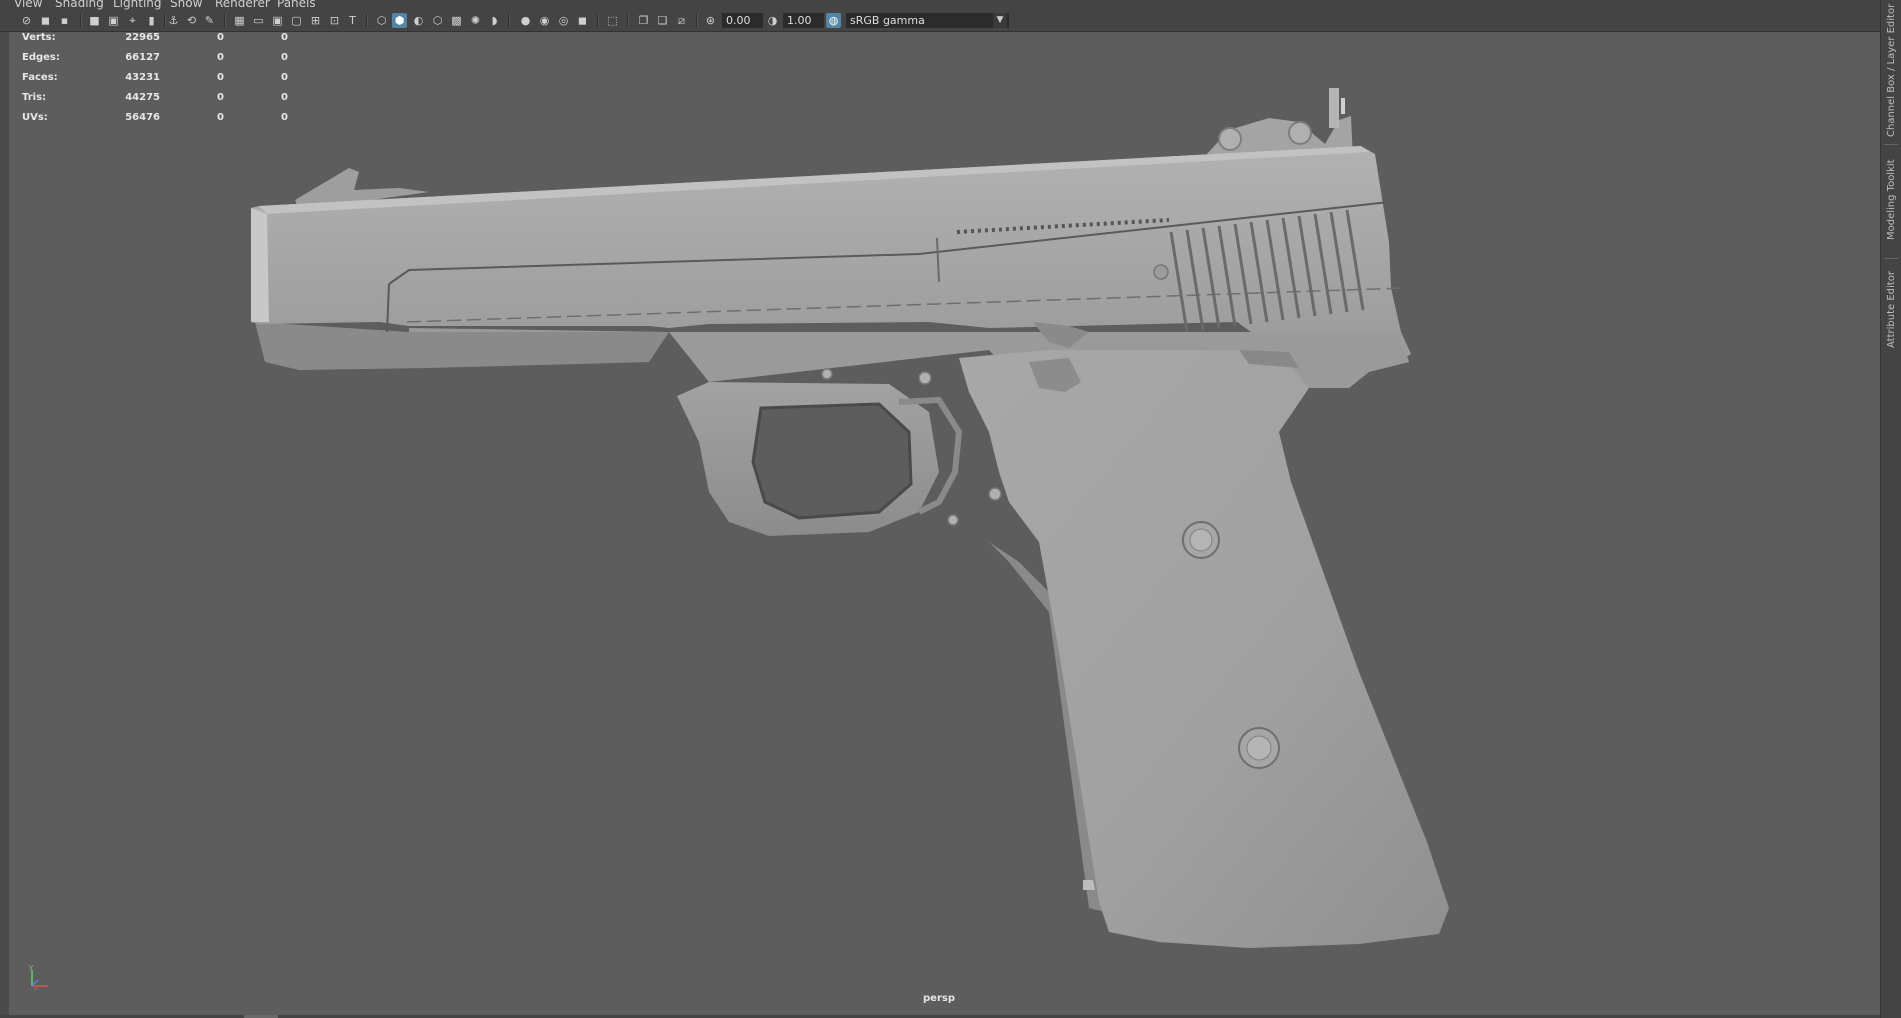  What do you see at coordinates (315, 20) in the screenshot?
I see `field-chart-icon: ⊞` at bounding box center [315, 20].